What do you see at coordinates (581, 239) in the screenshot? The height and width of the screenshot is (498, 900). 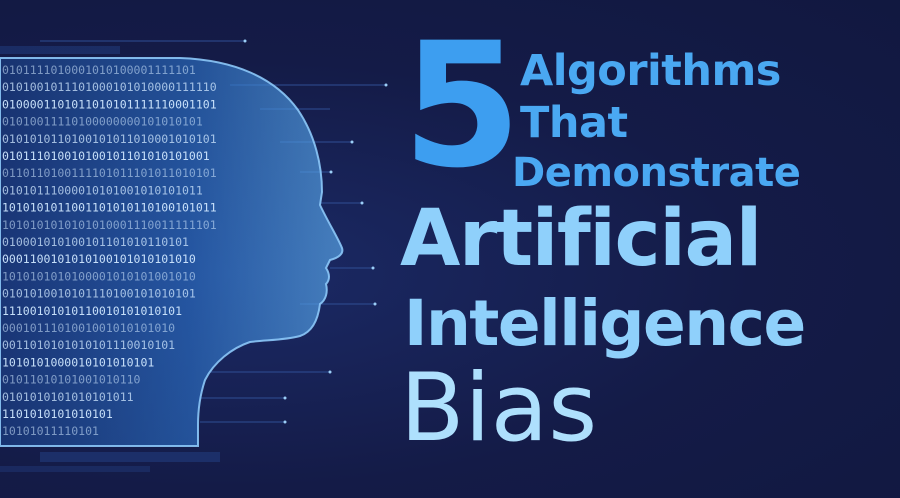 I see `headline-line-artificial: Artificial` at bounding box center [581, 239].